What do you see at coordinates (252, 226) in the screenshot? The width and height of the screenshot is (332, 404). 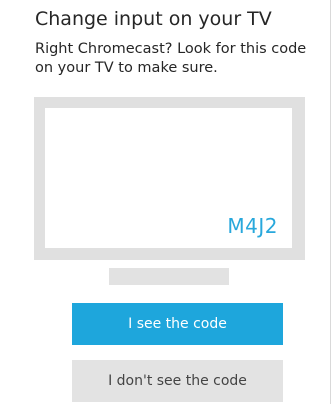 I see `tv-code: M4J2` at bounding box center [252, 226].